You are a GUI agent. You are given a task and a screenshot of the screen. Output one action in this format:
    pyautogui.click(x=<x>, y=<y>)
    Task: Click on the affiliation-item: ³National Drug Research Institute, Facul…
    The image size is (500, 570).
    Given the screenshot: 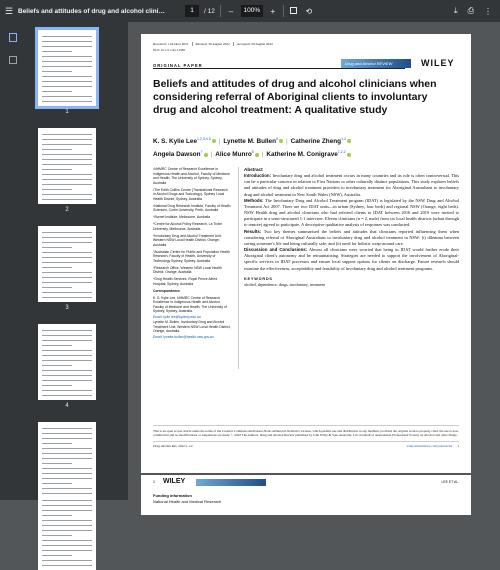 What is the action you would take?
    pyautogui.click(x=192, y=208)
    